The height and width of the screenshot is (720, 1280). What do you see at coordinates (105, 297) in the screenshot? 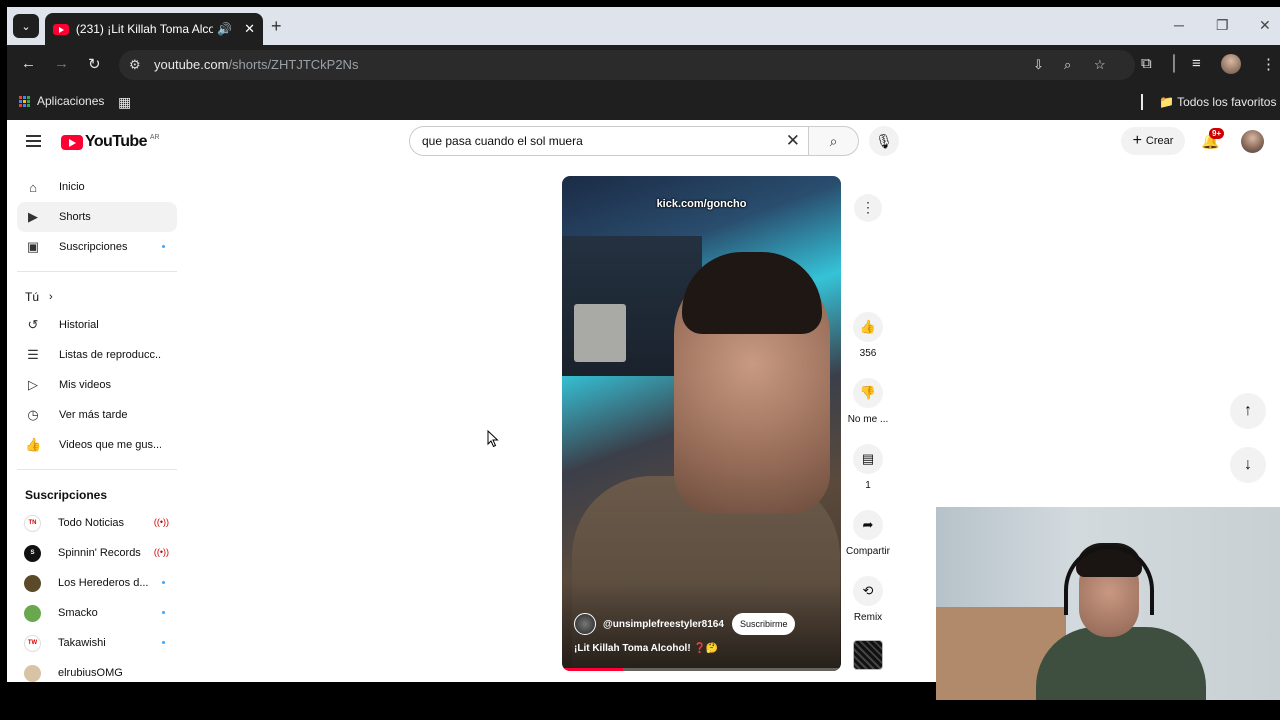
I see `you-section-heading: Tú ›` at bounding box center [105, 297].